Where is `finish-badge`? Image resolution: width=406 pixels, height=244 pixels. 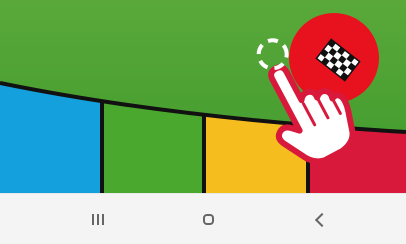 finish-badge is located at coordinates (334, 58).